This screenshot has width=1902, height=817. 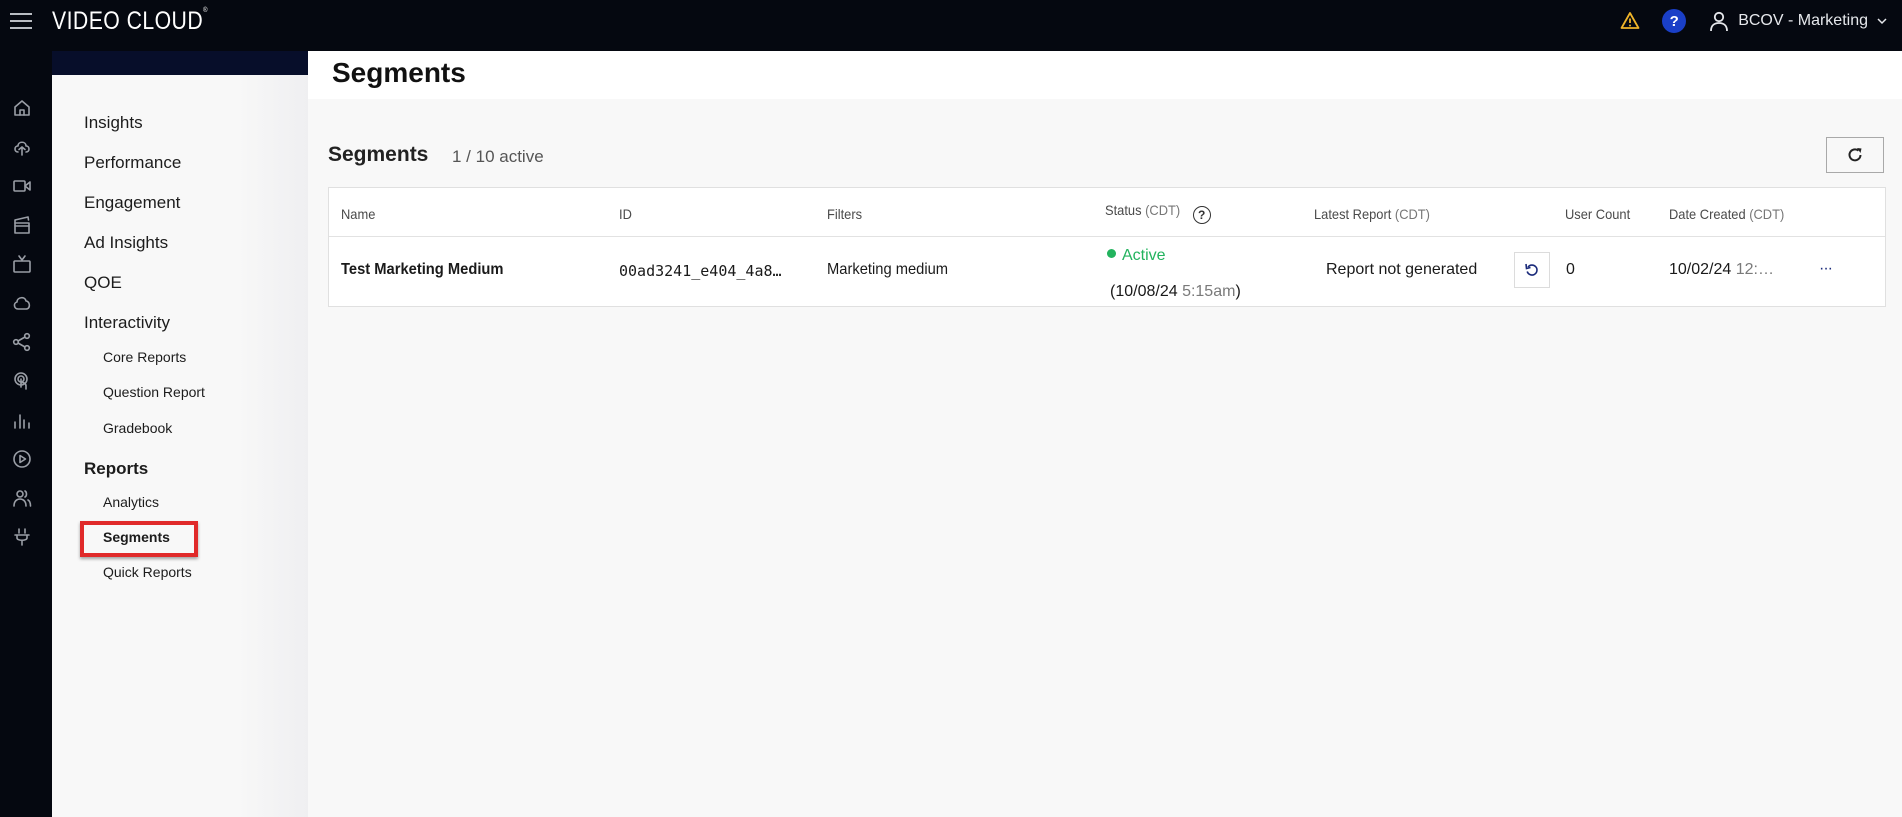 I want to click on refresh-icon, so click(x=1855, y=155).